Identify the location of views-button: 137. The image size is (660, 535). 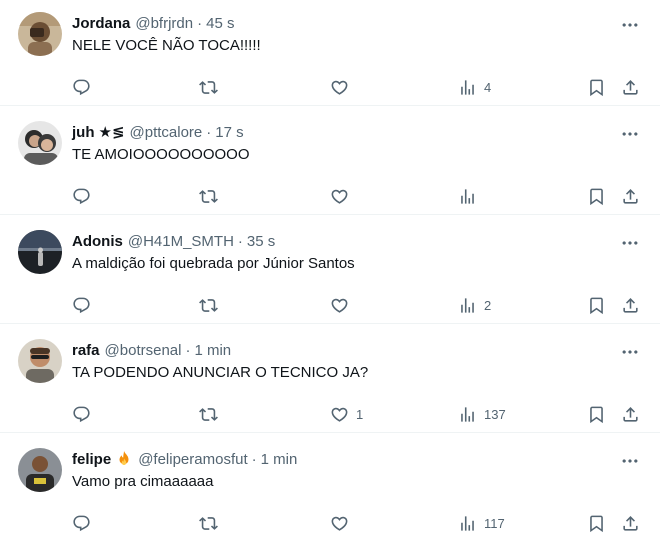
(482, 414).